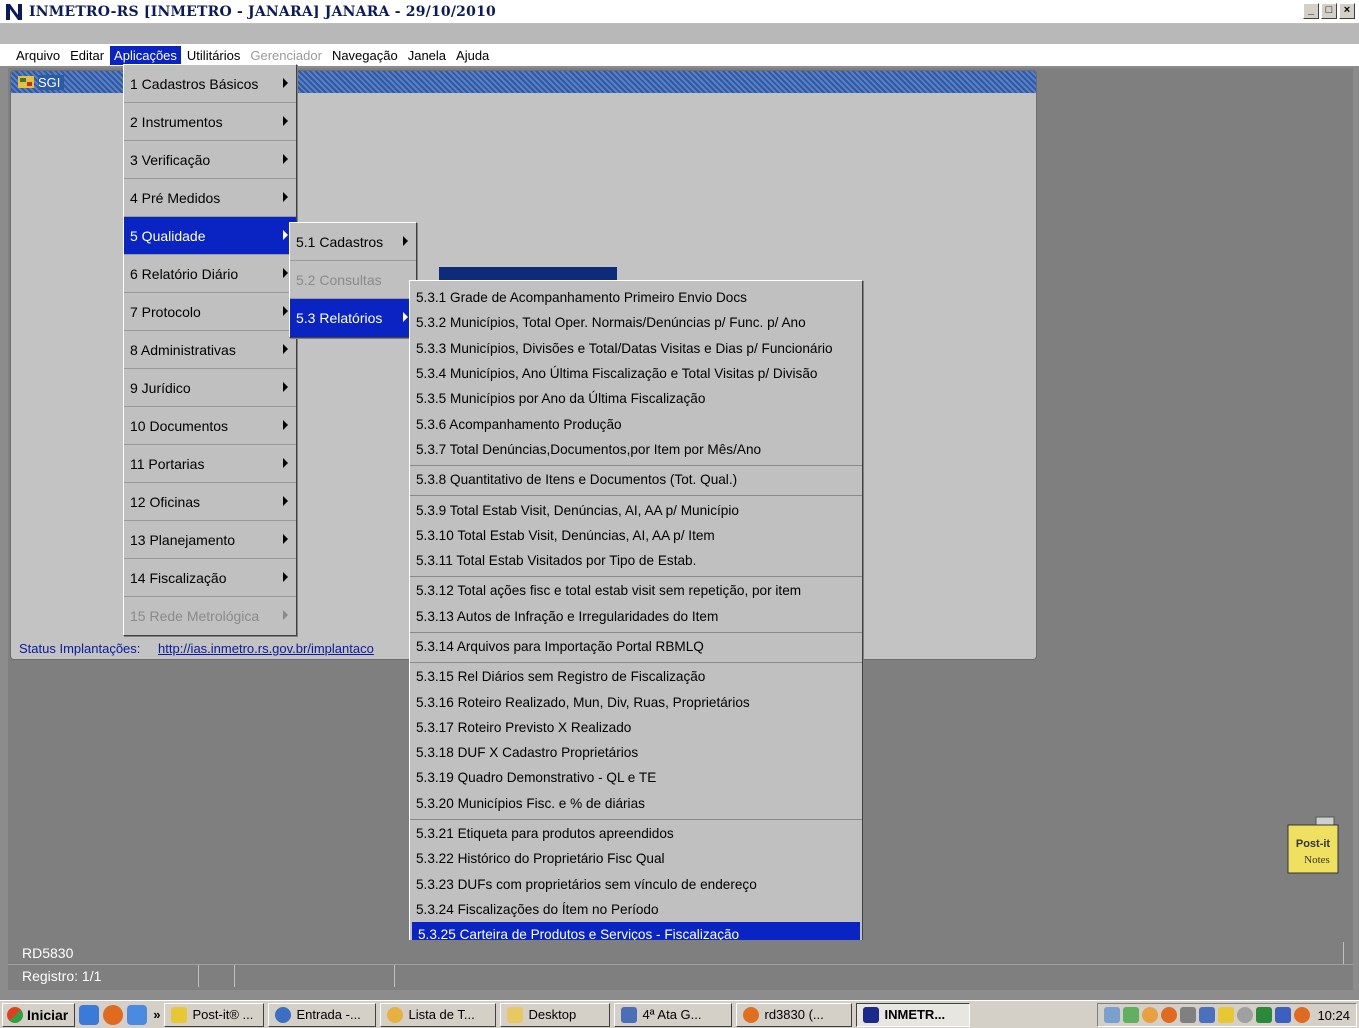 The image size is (1359, 1028). What do you see at coordinates (680, 953) in the screenshot?
I see `statusbar-row-1: RD5830` at bounding box center [680, 953].